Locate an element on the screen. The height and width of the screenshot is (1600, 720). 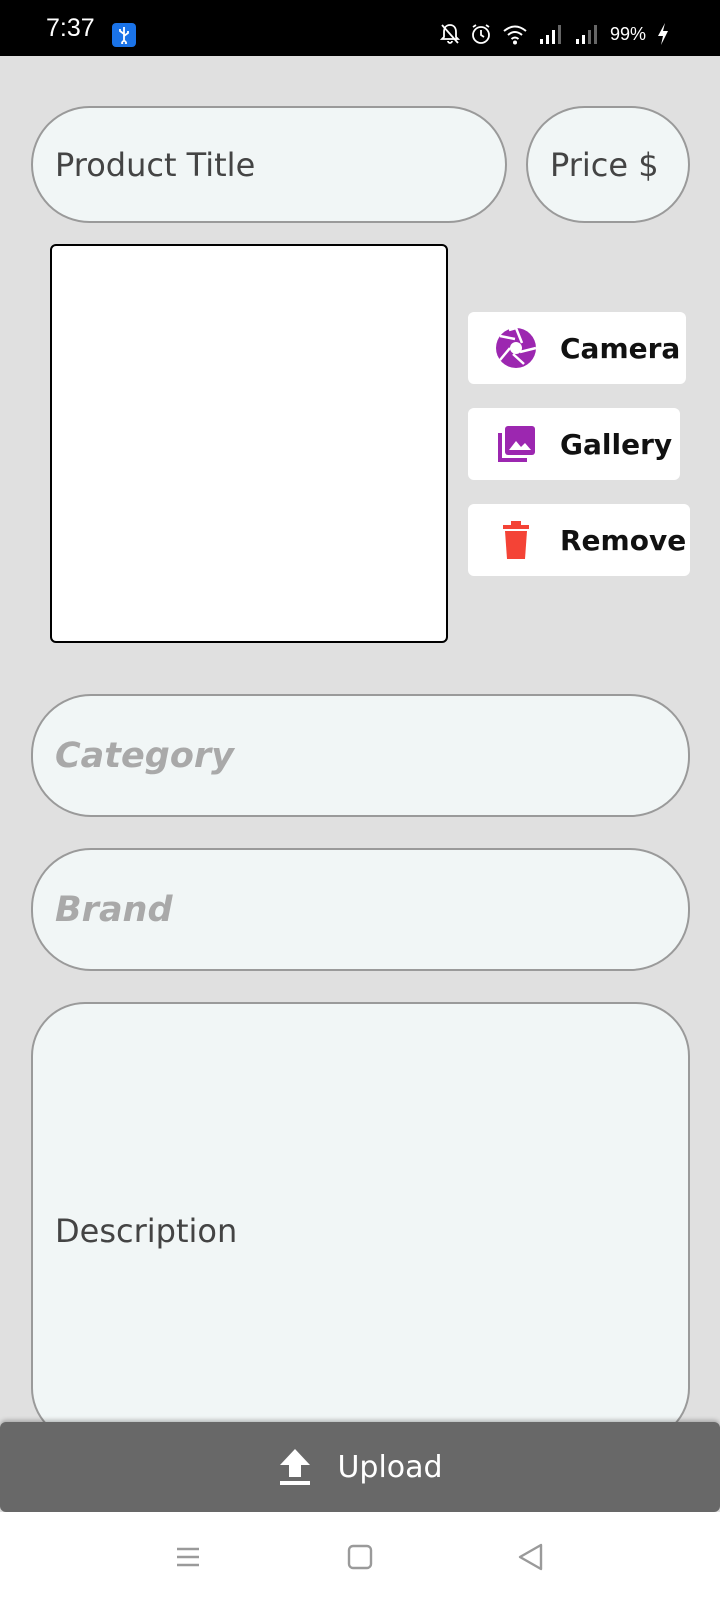
gallery-button: Gallery is located at coordinates (574, 444).